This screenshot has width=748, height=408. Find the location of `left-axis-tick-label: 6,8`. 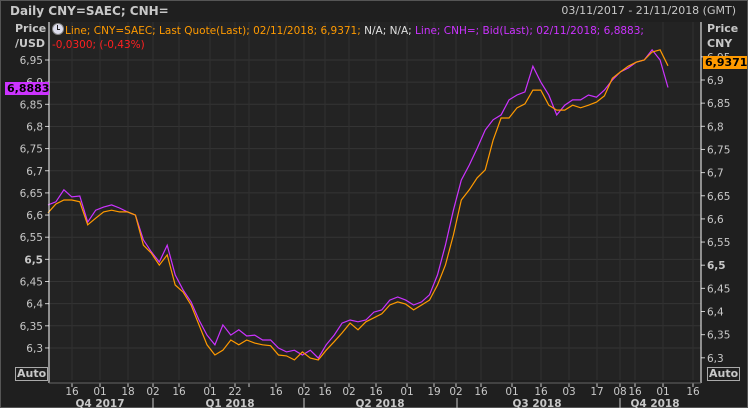

left-axis-tick-label: 6,8 is located at coordinates (34, 127).